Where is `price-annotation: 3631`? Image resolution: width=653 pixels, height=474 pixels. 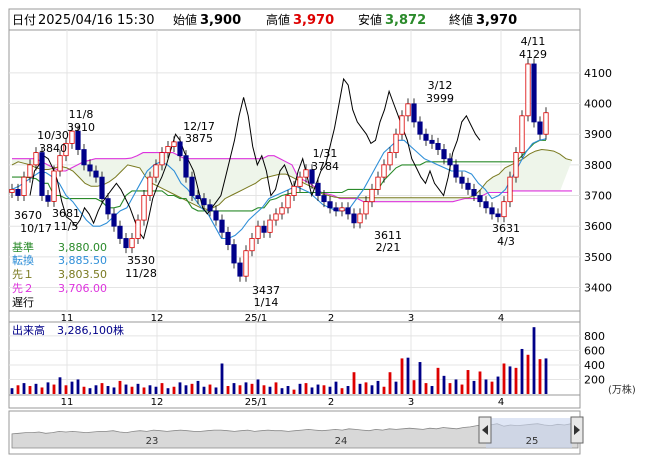
price-annotation: 3631 is located at coordinates (506, 228).